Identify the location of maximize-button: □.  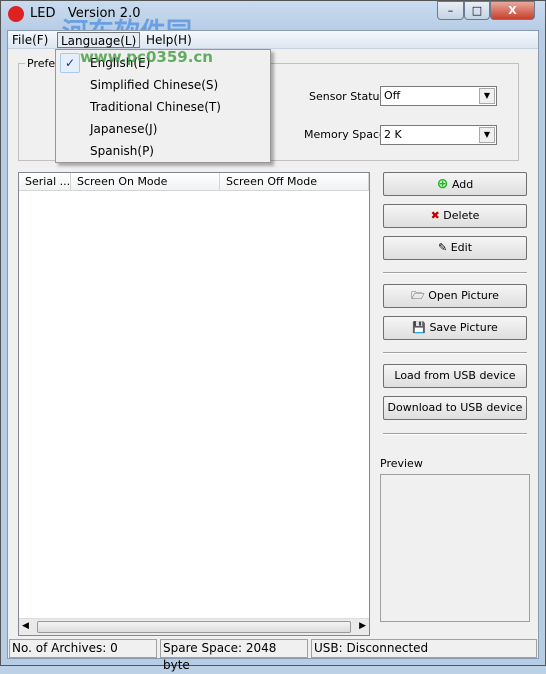
(477, 10).